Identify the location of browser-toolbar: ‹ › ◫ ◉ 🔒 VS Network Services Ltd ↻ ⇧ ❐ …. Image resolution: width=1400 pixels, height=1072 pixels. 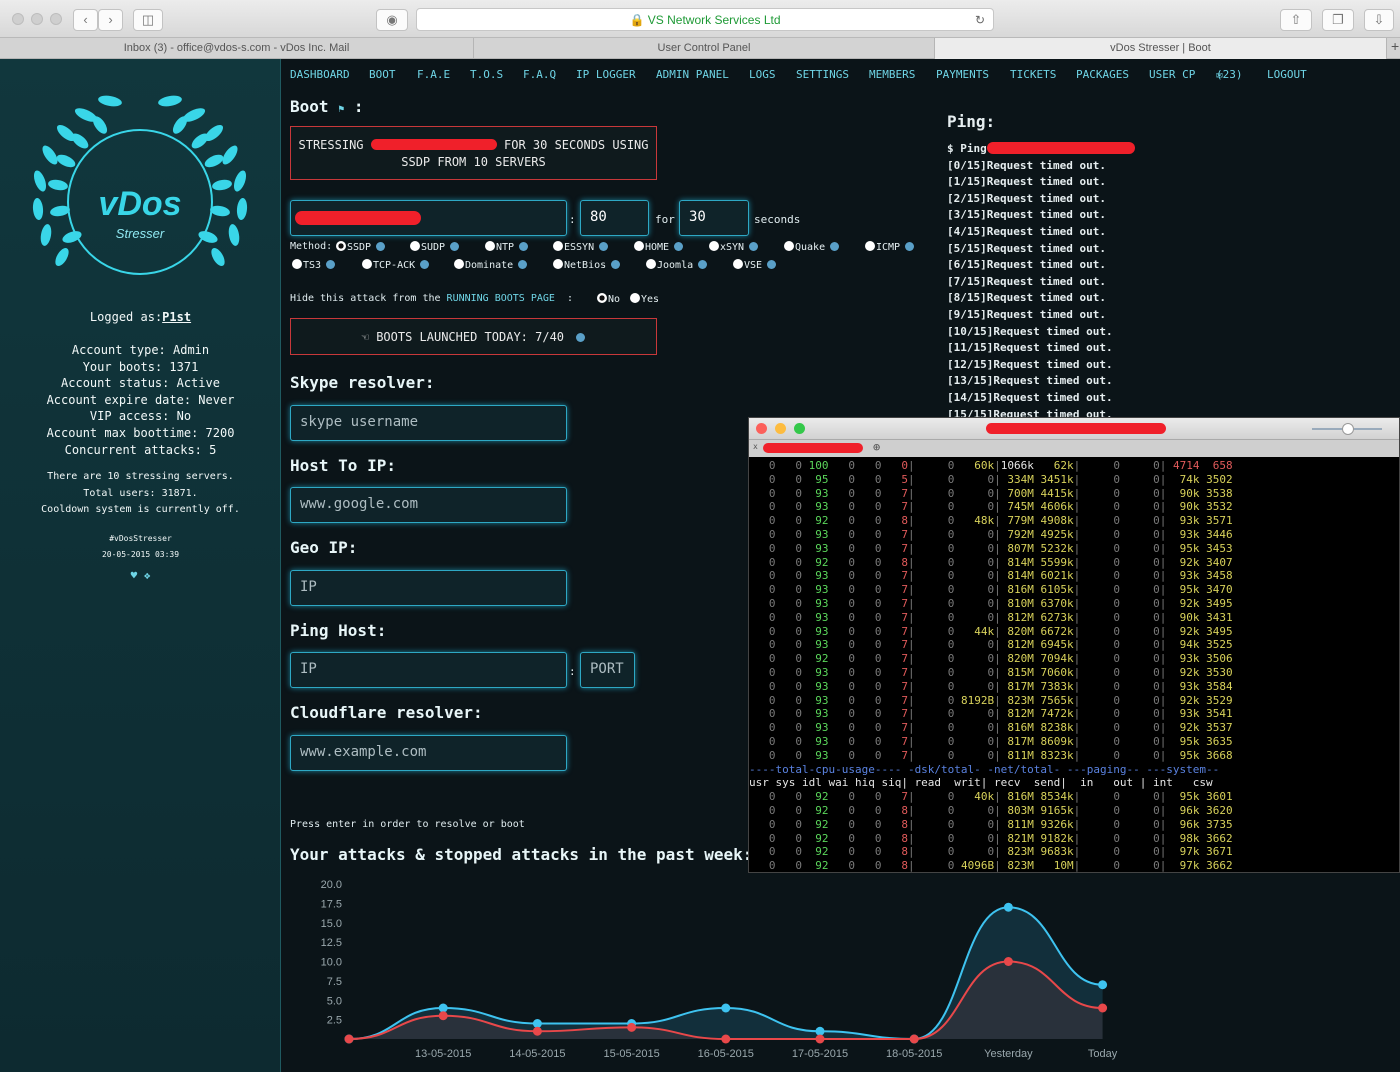
(700, 19).